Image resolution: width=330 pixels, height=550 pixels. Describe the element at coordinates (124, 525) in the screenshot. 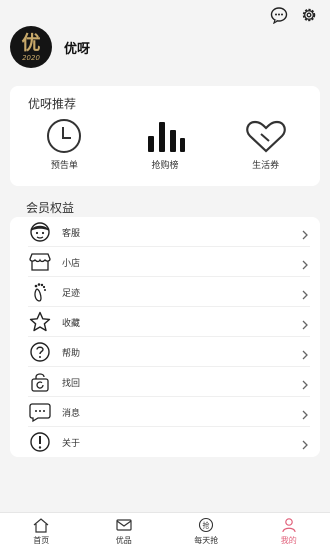

I see `mail-icon` at that location.